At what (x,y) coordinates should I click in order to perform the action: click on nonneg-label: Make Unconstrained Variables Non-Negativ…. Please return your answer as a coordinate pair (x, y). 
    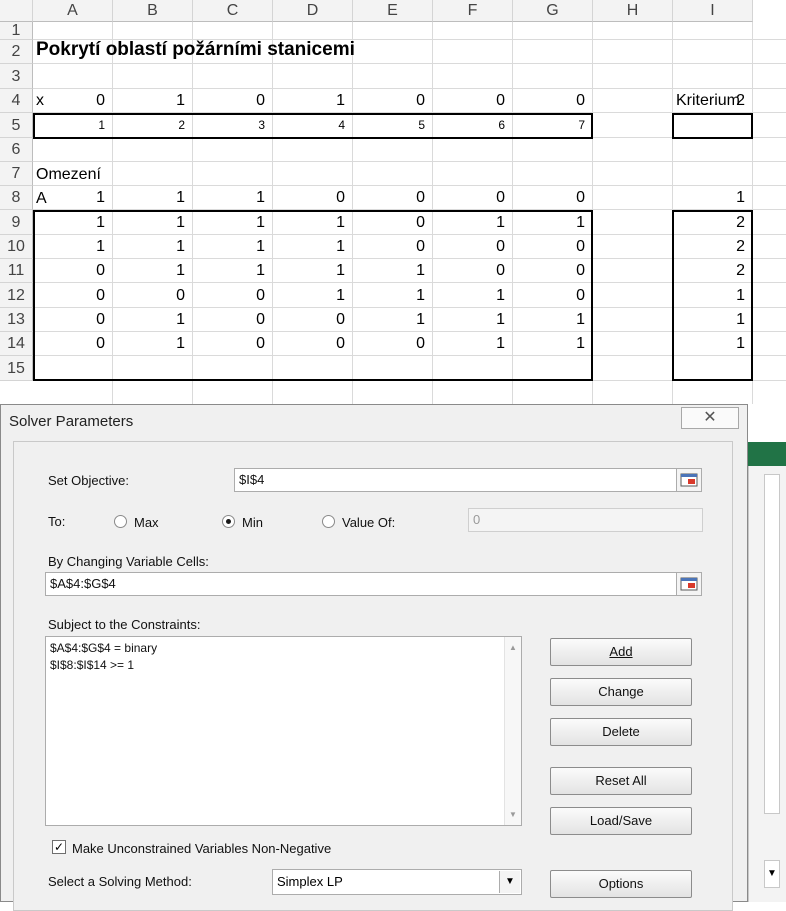
    Looking at the image, I should click on (202, 848).